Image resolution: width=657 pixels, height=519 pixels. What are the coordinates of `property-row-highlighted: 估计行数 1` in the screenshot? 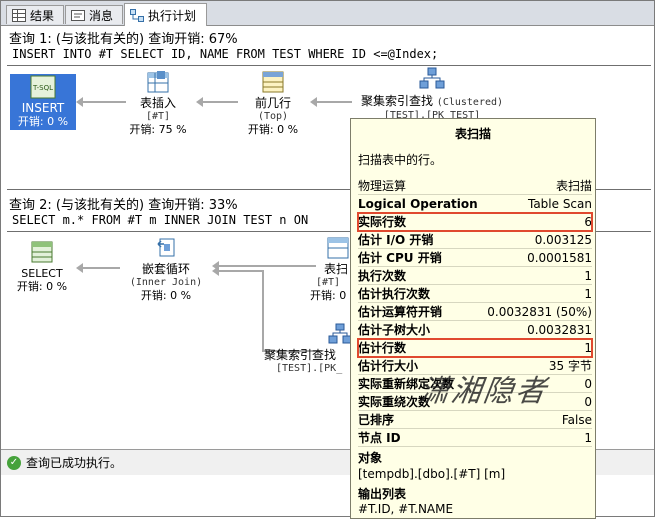 It's located at (475, 348).